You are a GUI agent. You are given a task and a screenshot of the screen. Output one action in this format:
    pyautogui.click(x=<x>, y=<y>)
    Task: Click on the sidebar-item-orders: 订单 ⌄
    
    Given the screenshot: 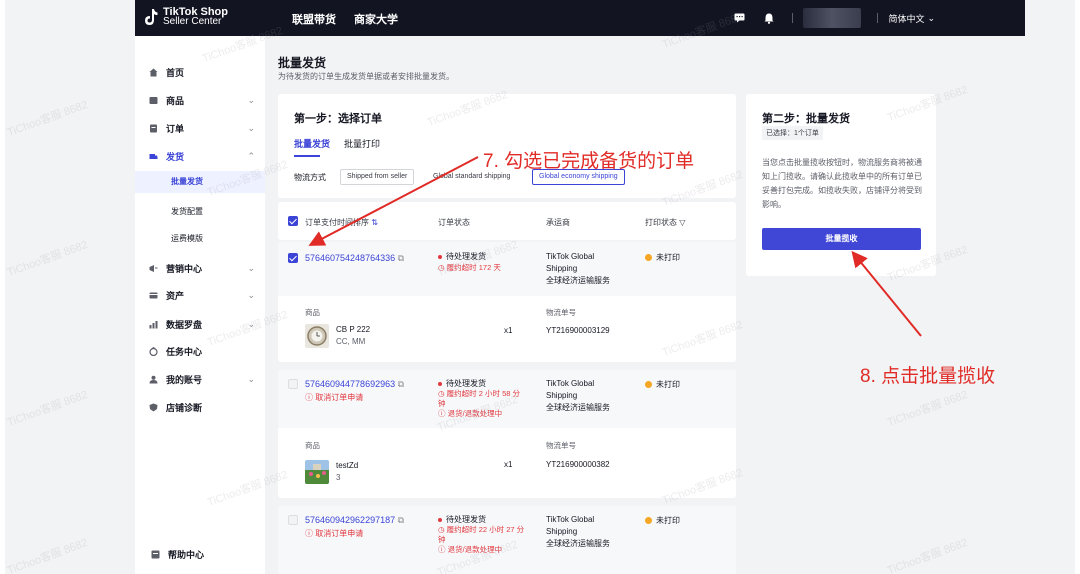 What is the action you would take?
    pyautogui.click(x=202, y=128)
    